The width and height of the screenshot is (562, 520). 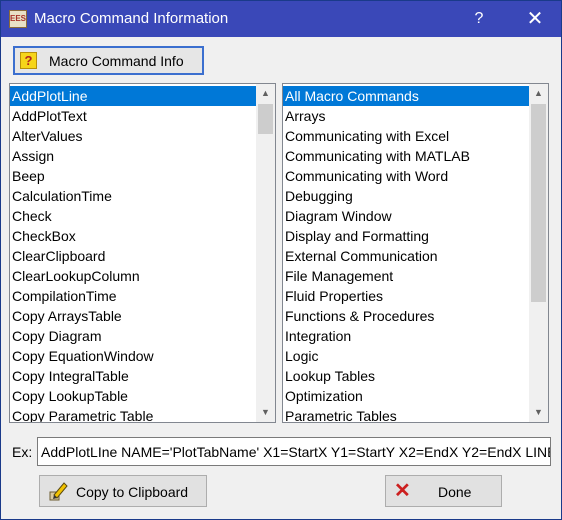 I want to click on list-item: Copy Diagram, so click(x=133, y=336).